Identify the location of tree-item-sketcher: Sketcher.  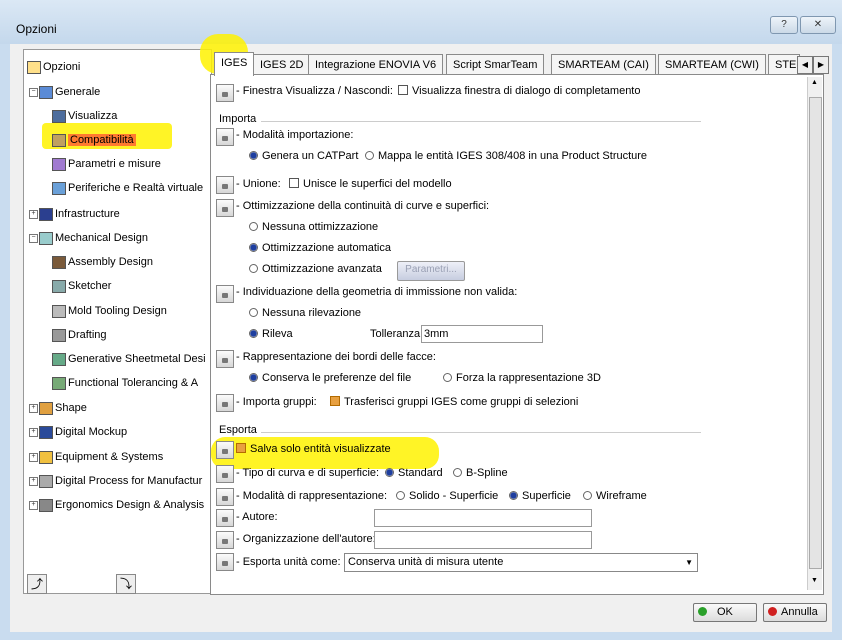
(81, 286).